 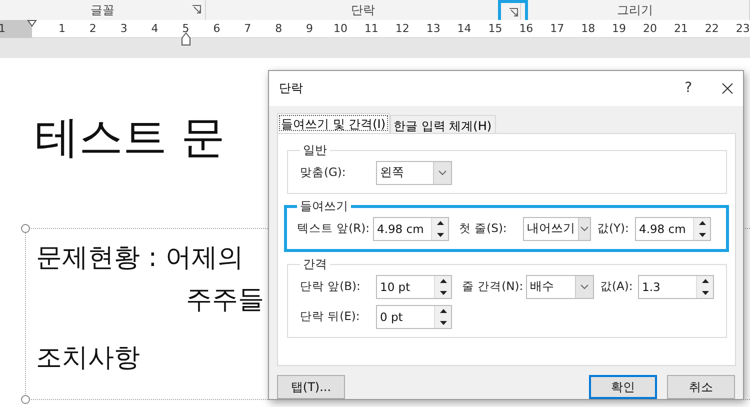 What do you see at coordinates (414, 286) in the screenshot?
I see `spin-field: 10 pt` at bounding box center [414, 286].